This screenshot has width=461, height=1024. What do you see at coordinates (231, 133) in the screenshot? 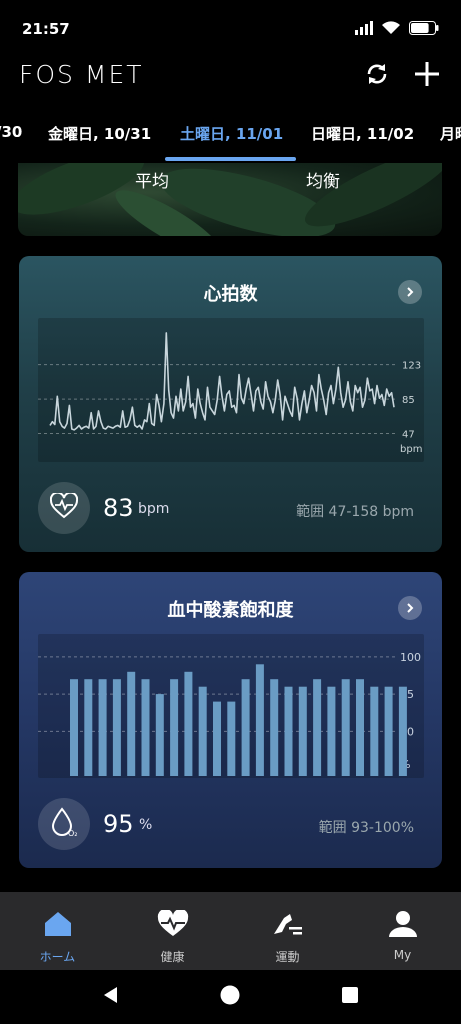
I see `tab-date-1101: 土曜日, 11/01` at bounding box center [231, 133].